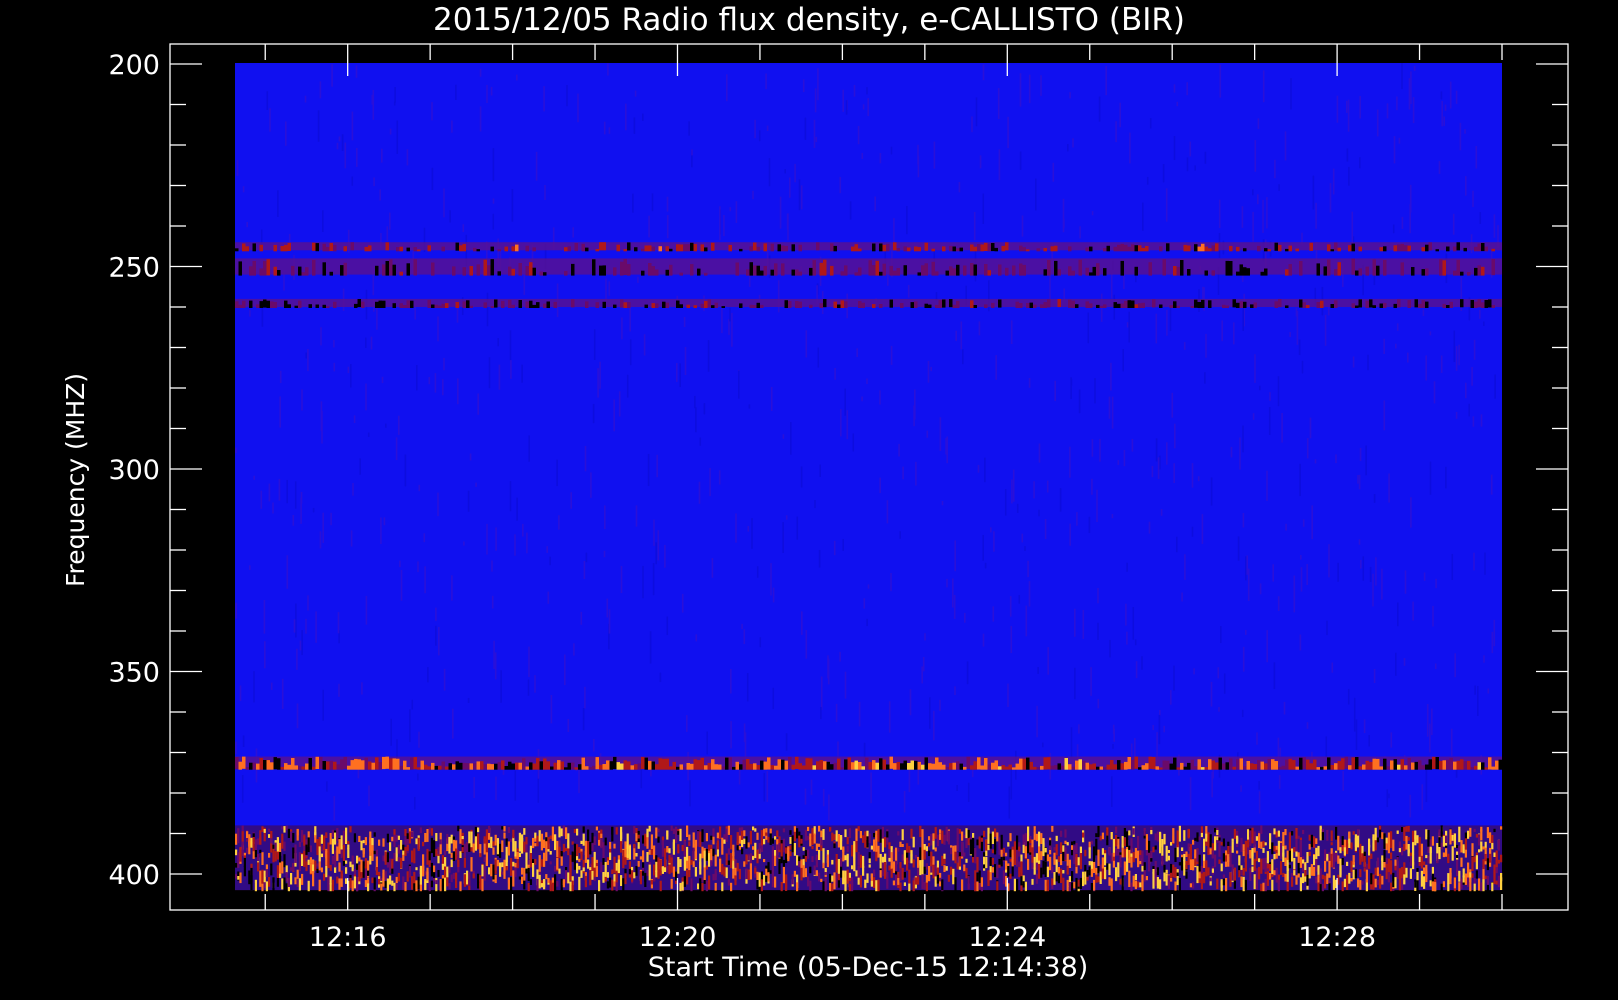 The image size is (1618, 1000). I want to click on x-axis-label: Start Time (05-Dec-15 12:14:38), so click(868, 967).